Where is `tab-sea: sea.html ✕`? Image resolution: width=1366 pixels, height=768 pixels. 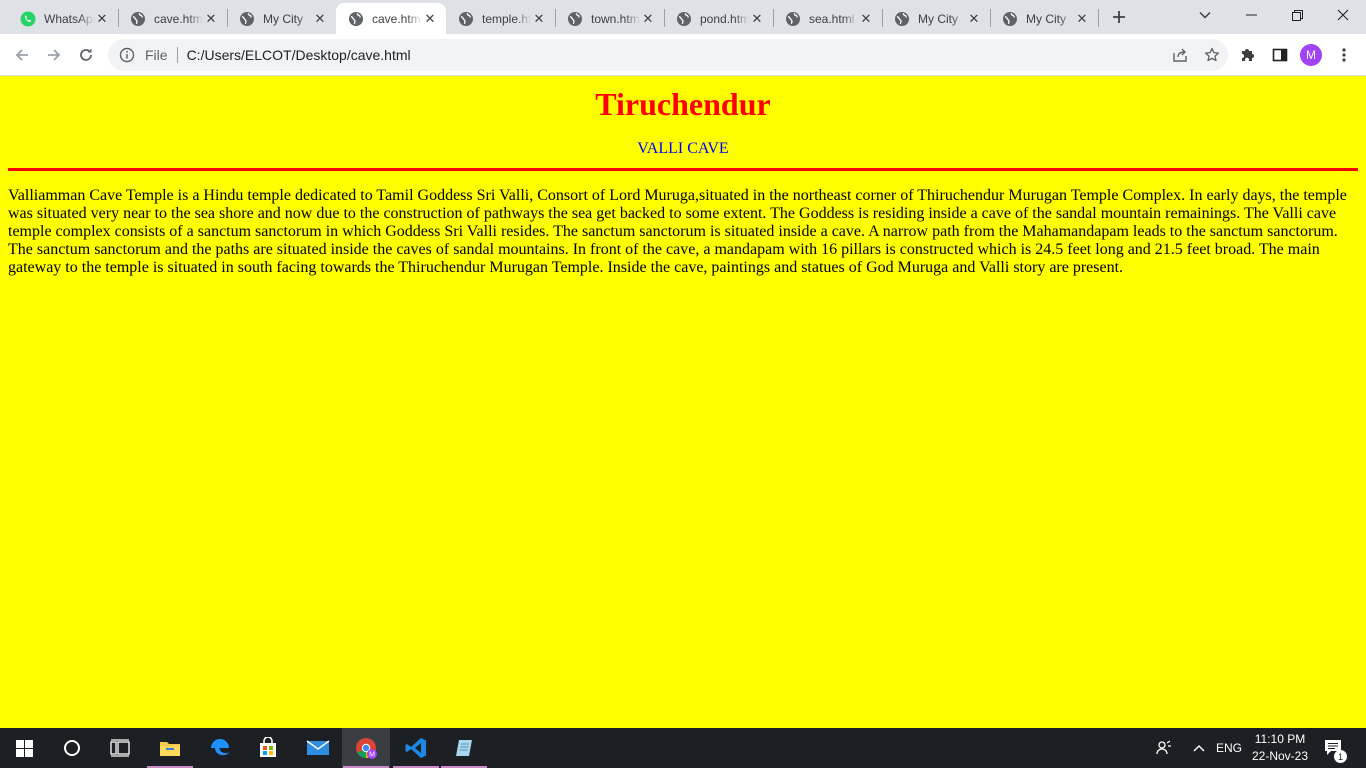 tab-sea: sea.html ✕ is located at coordinates (827, 18).